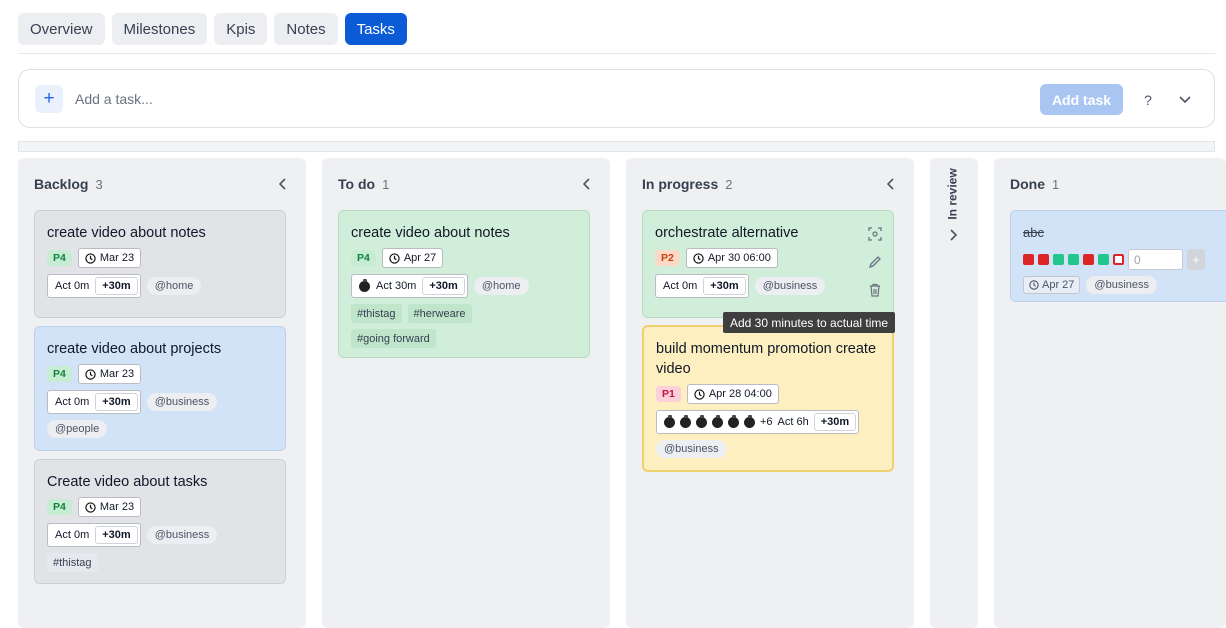  Describe the element at coordinates (49, 99) in the screenshot. I see `plus-icon: +` at that location.